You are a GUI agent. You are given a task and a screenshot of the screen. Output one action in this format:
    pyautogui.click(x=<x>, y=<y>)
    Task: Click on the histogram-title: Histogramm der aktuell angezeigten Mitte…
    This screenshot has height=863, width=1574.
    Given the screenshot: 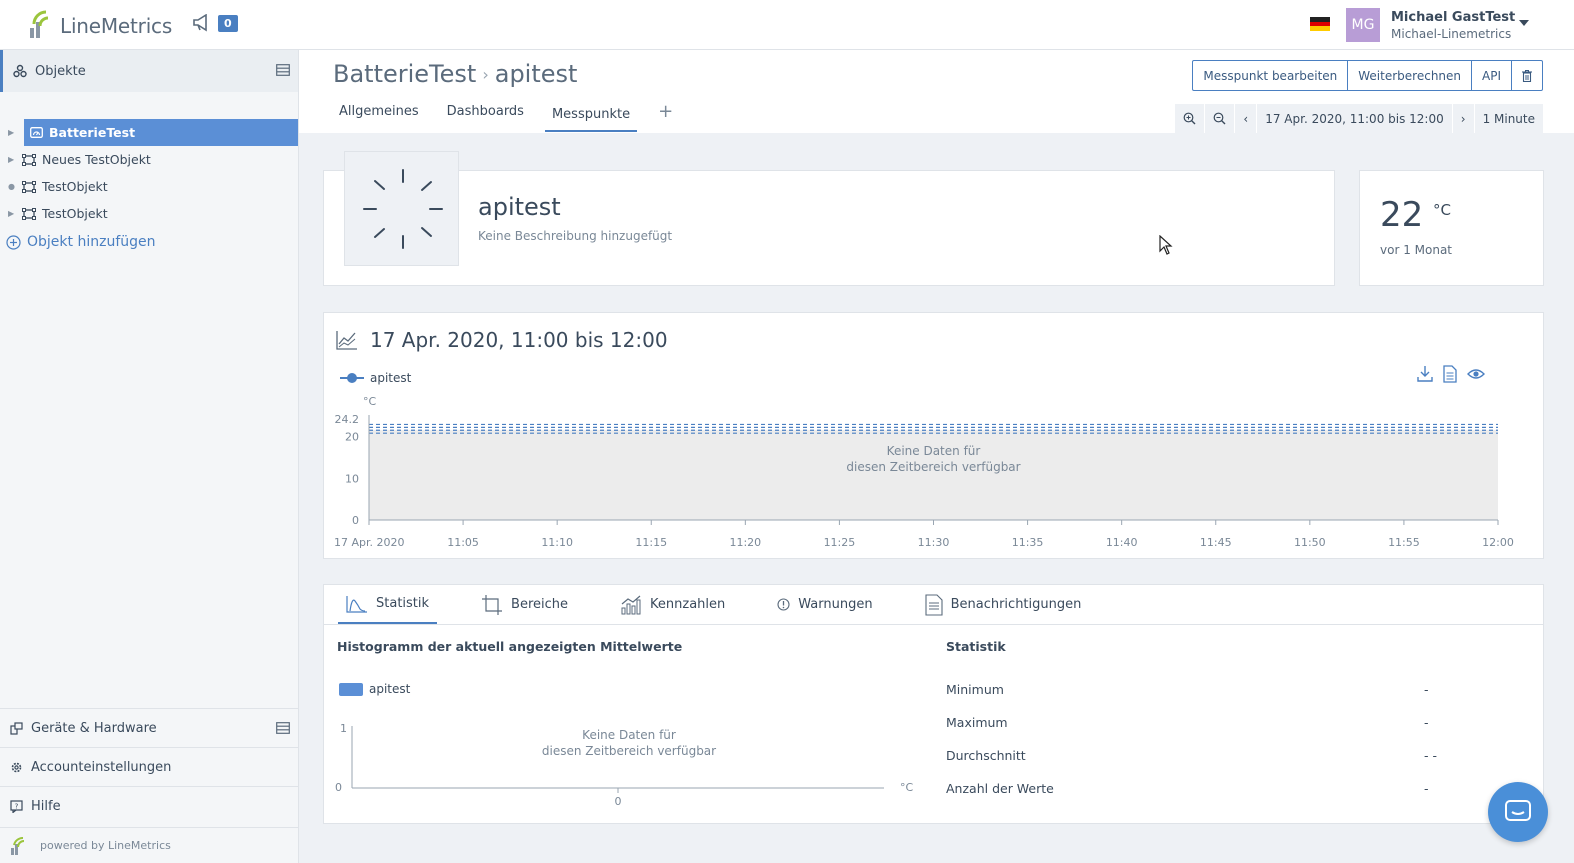 What is the action you would take?
    pyautogui.click(x=510, y=646)
    